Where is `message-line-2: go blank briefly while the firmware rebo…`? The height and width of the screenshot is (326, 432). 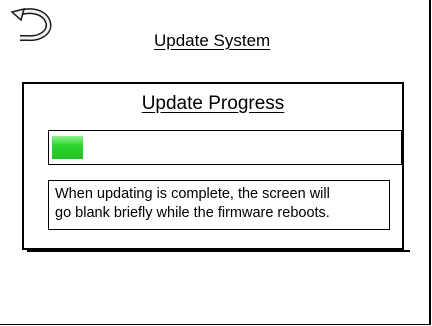
message-line-2: go blank briefly while the firmware rebo… is located at coordinates (192, 213).